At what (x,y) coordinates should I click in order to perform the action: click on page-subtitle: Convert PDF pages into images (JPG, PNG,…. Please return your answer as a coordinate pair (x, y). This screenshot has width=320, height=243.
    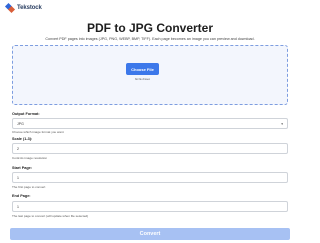
    Looking at the image, I should click on (150, 39).